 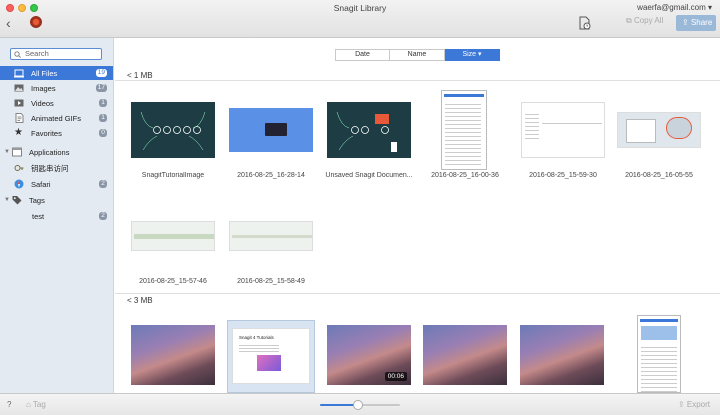 I want to click on capture-document-icon, so click(x=585, y=23).